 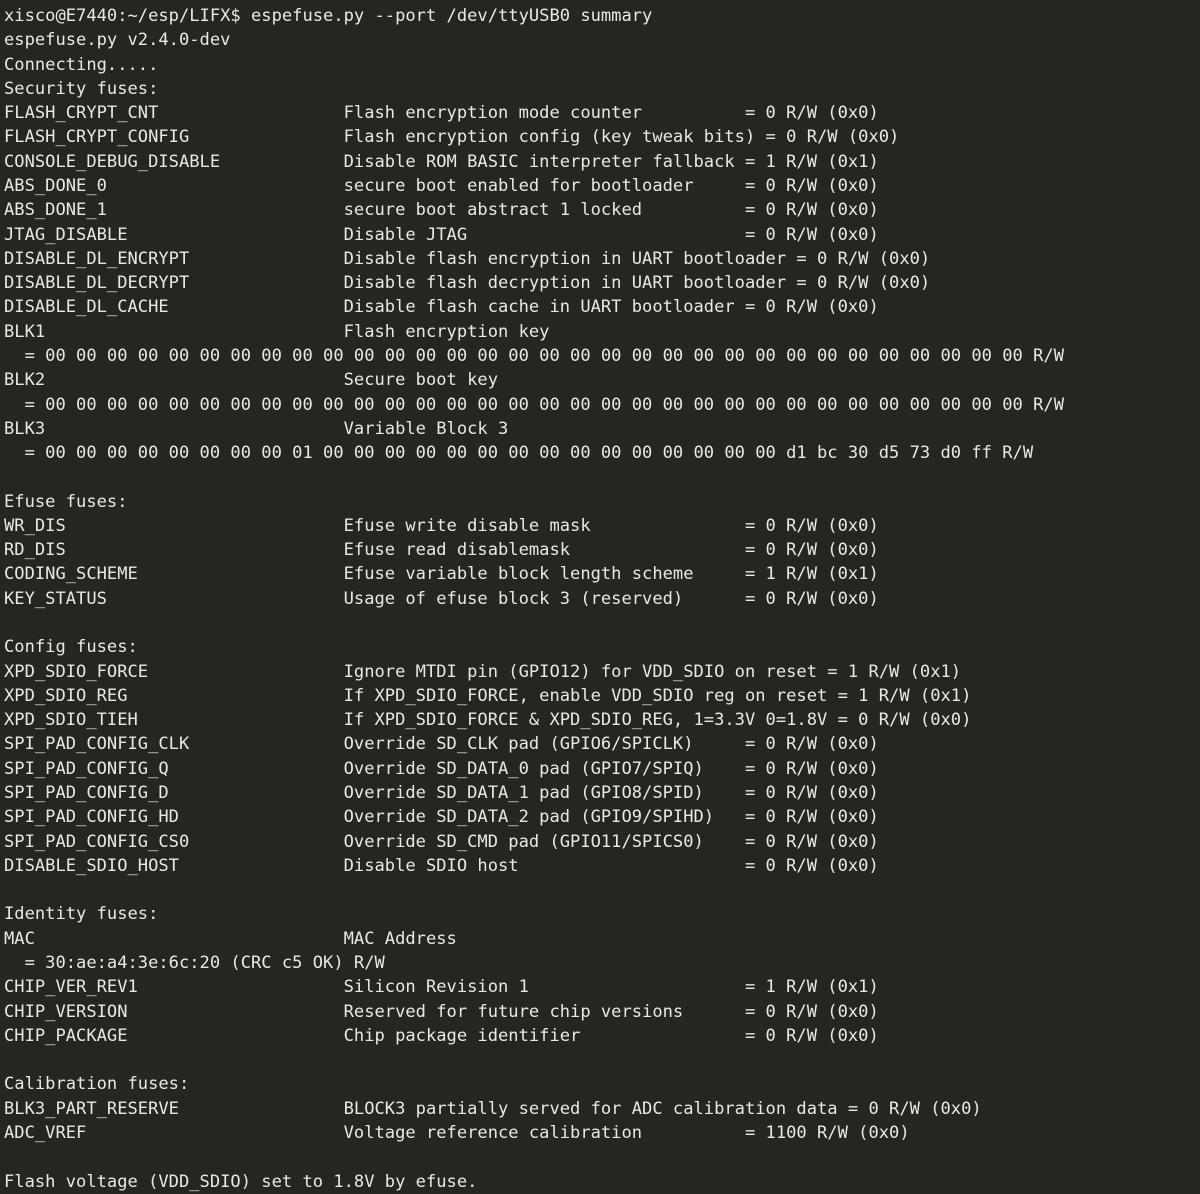 I want to click on section-heading-1: Efuse fuses:, so click(x=66, y=501).